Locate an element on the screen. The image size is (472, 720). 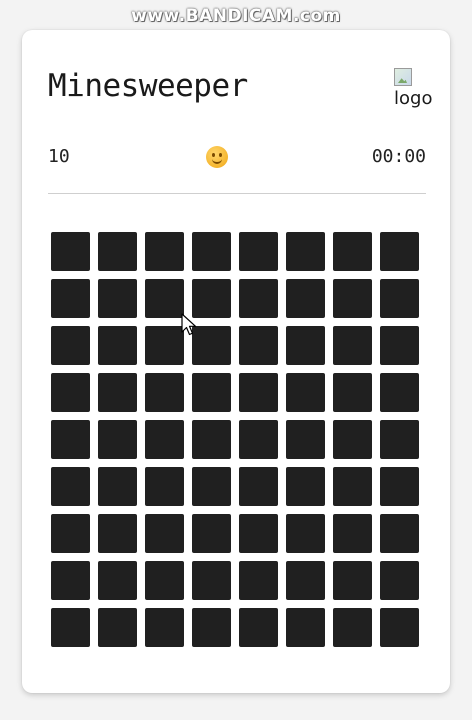
broken-image-icon is located at coordinates (403, 77).